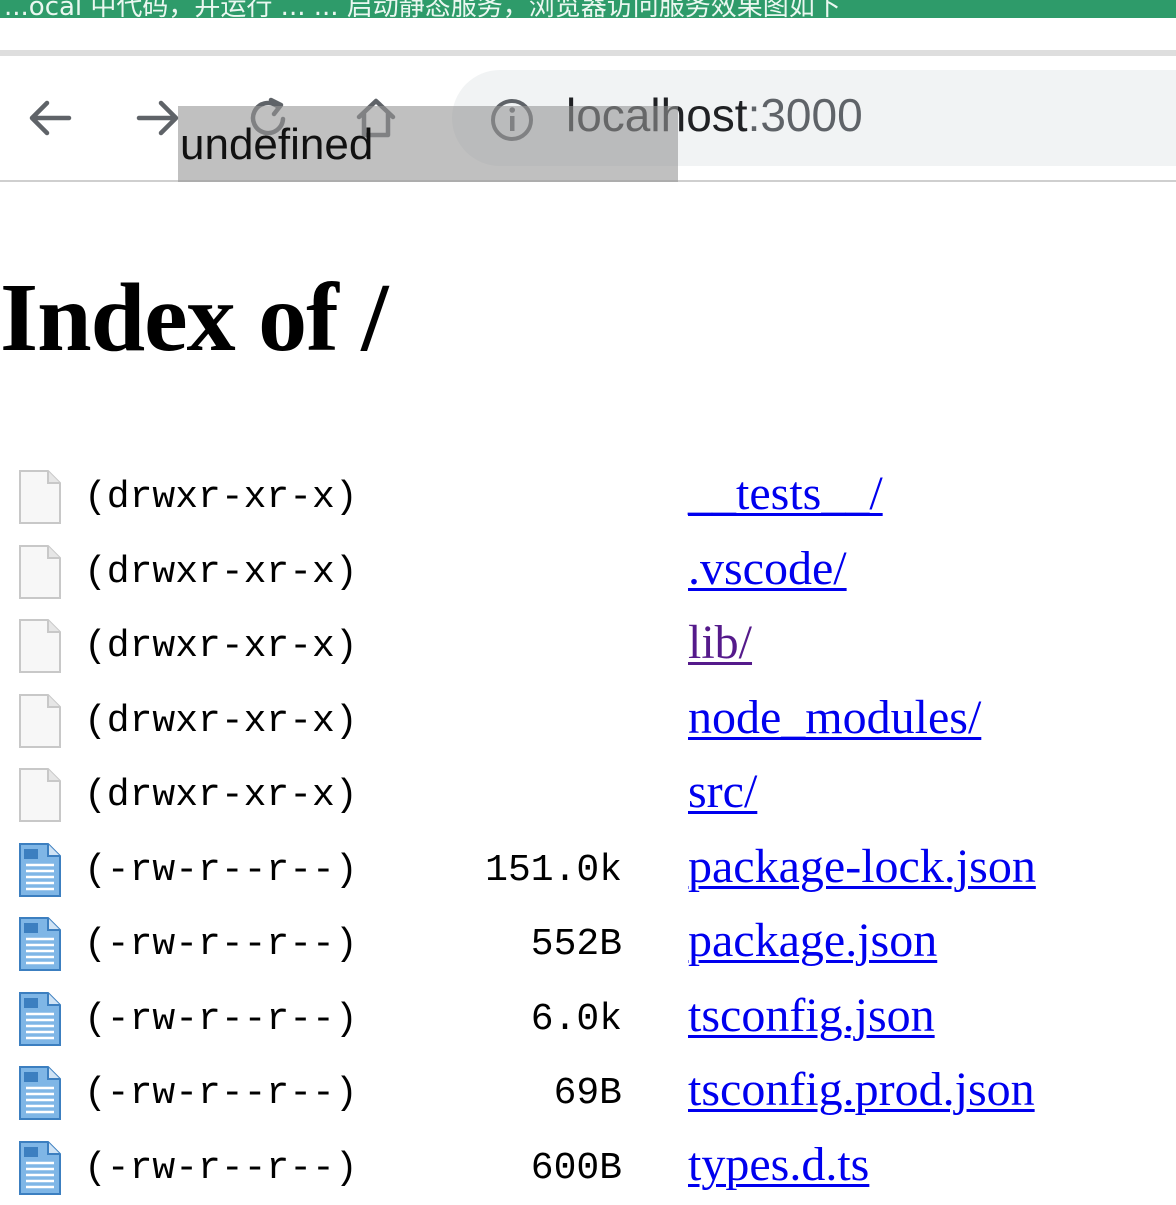 The width and height of the screenshot is (1176, 1205). Describe the element at coordinates (861, 1089) in the screenshot. I see `file-link: tsconfig.prod.json` at that location.